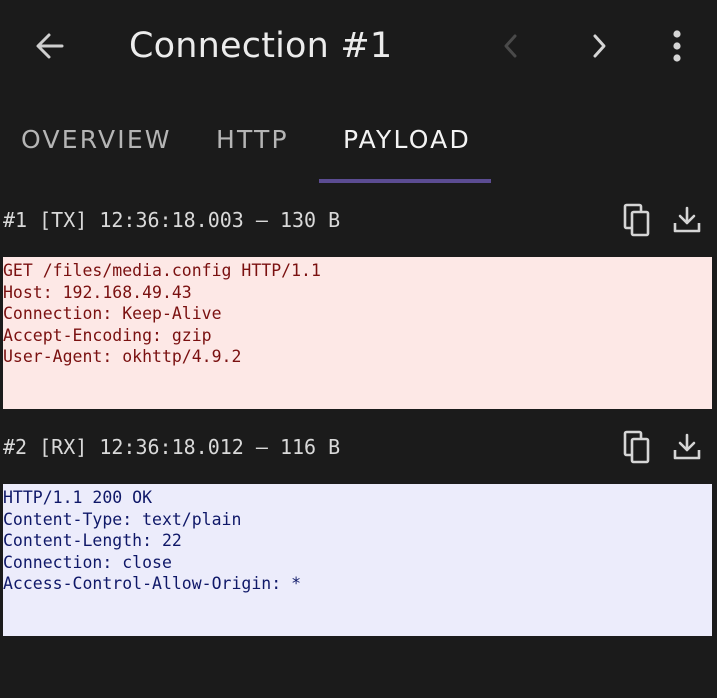 The image size is (717, 698). I want to click on tab-payload: PAYLOAD, so click(407, 140).